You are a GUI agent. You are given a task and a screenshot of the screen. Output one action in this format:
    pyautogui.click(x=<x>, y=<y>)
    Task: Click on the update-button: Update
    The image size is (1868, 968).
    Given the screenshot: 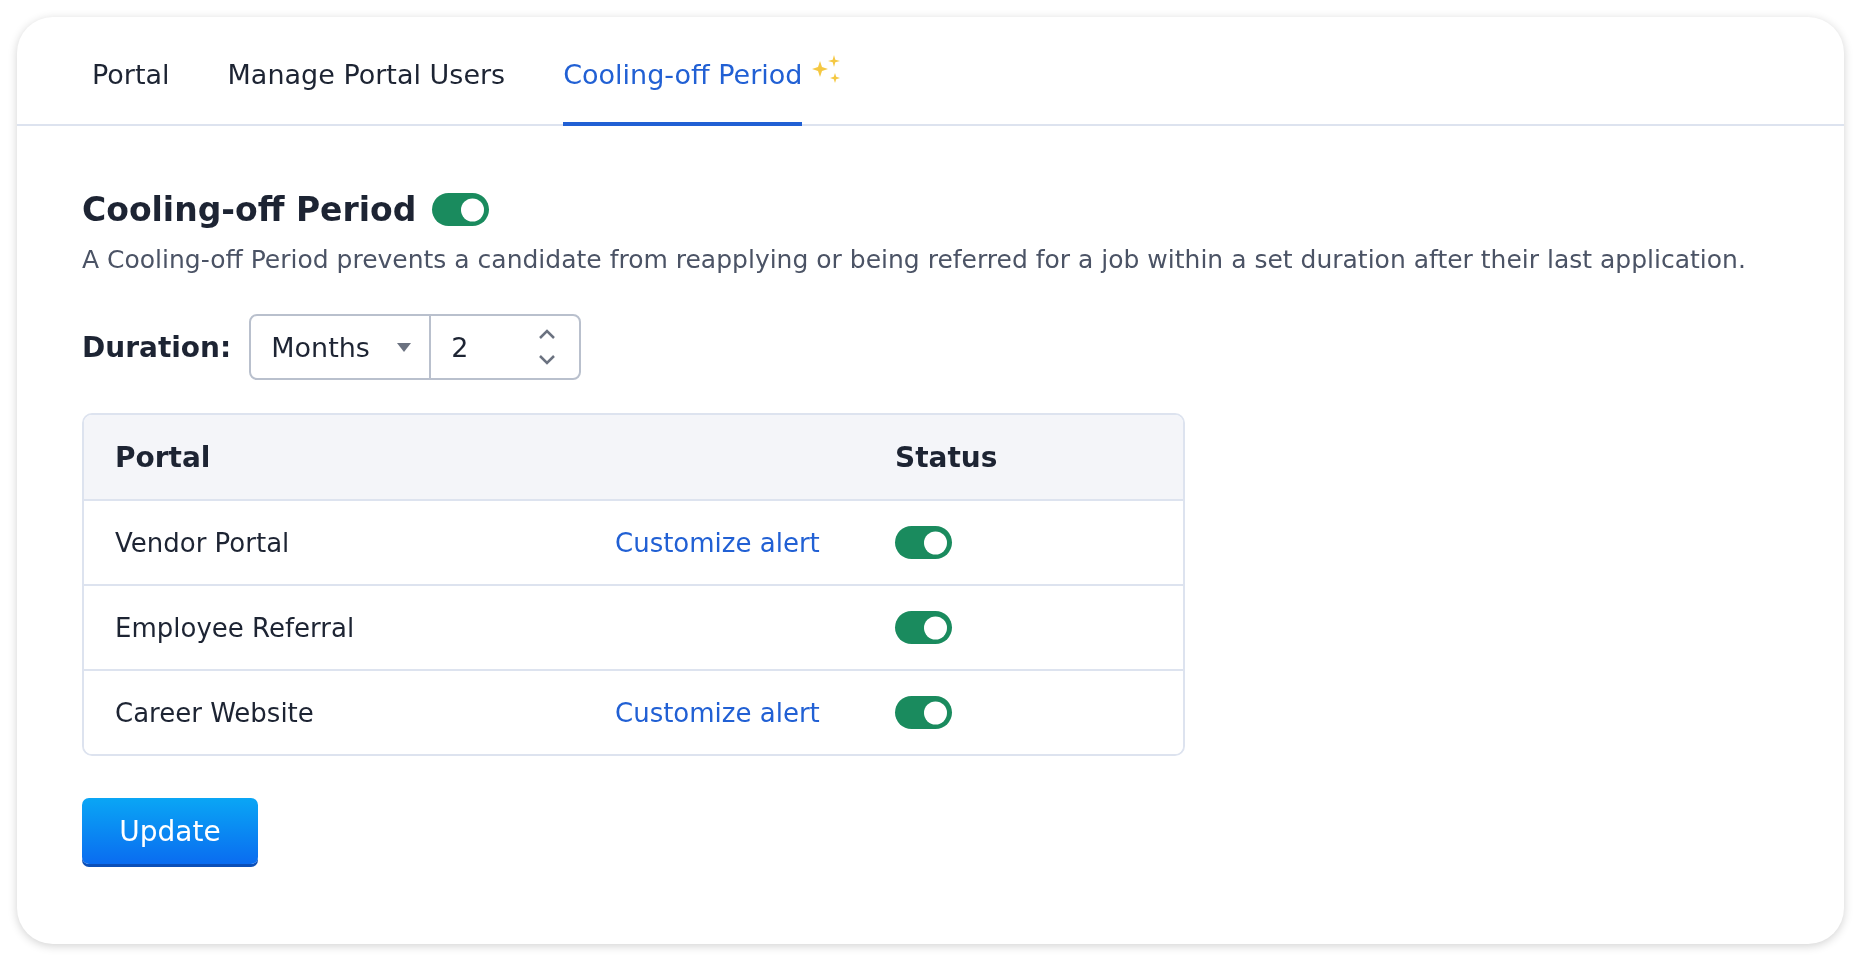 What is the action you would take?
    pyautogui.click(x=170, y=831)
    